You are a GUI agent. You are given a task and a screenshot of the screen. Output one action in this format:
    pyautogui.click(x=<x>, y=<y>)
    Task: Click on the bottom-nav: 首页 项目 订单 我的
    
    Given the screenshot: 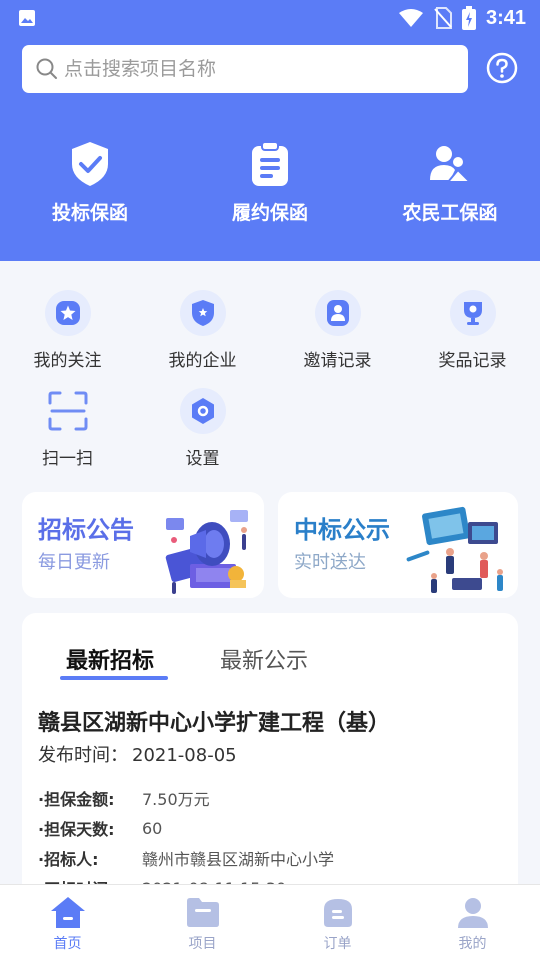 What is the action you would take?
    pyautogui.click(x=270, y=922)
    